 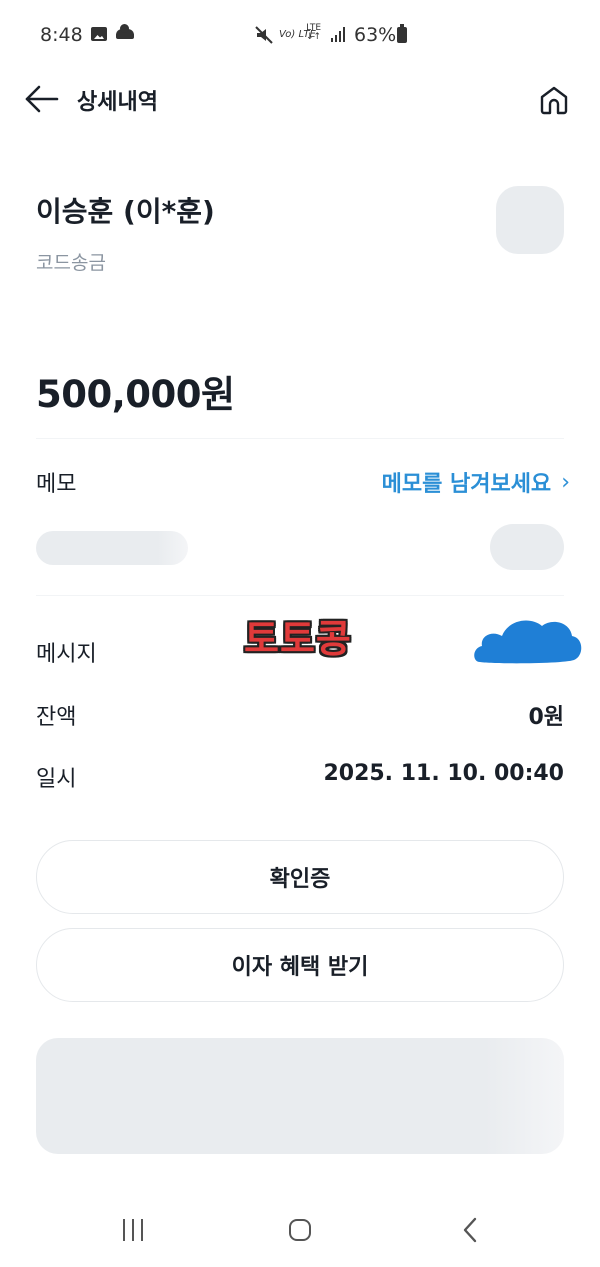 What do you see at coordinates (42, 99) in the screenshot?
I see `back-button` at bounding box center [42, 99].